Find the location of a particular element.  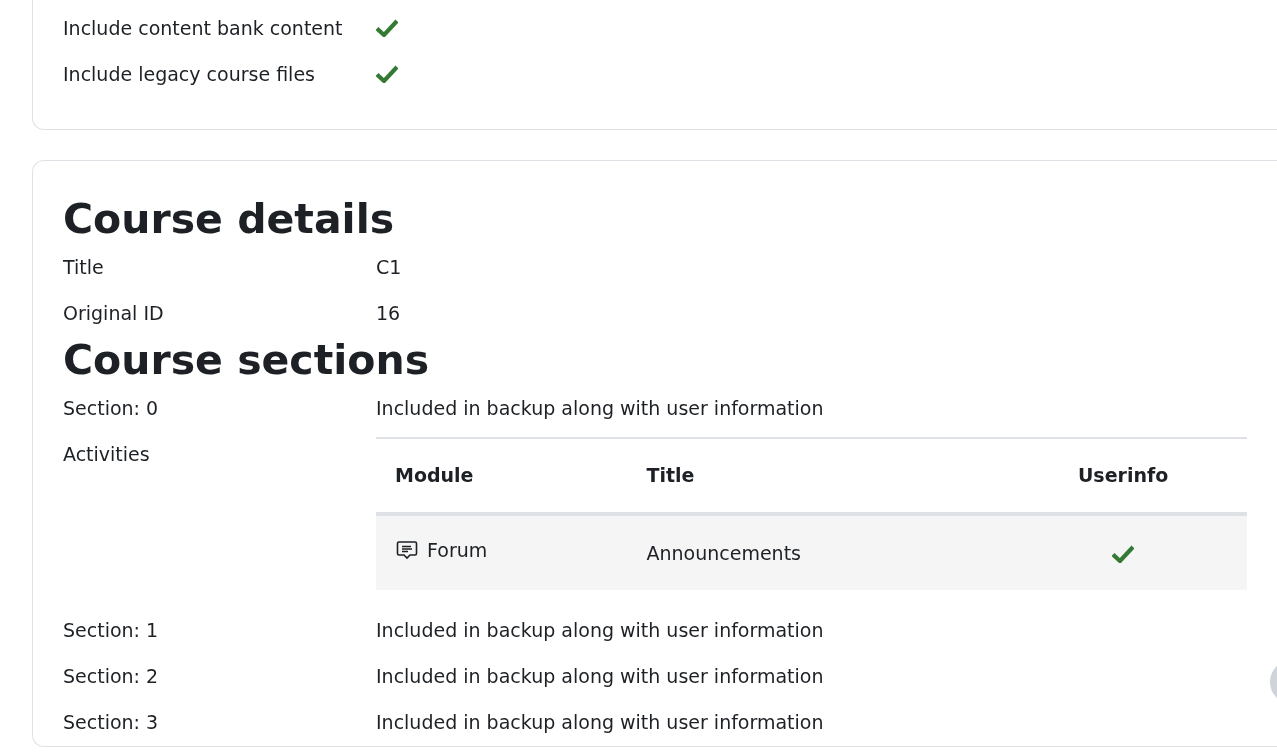

setting-label: Include content bank content is located at coordinates (203, 28).